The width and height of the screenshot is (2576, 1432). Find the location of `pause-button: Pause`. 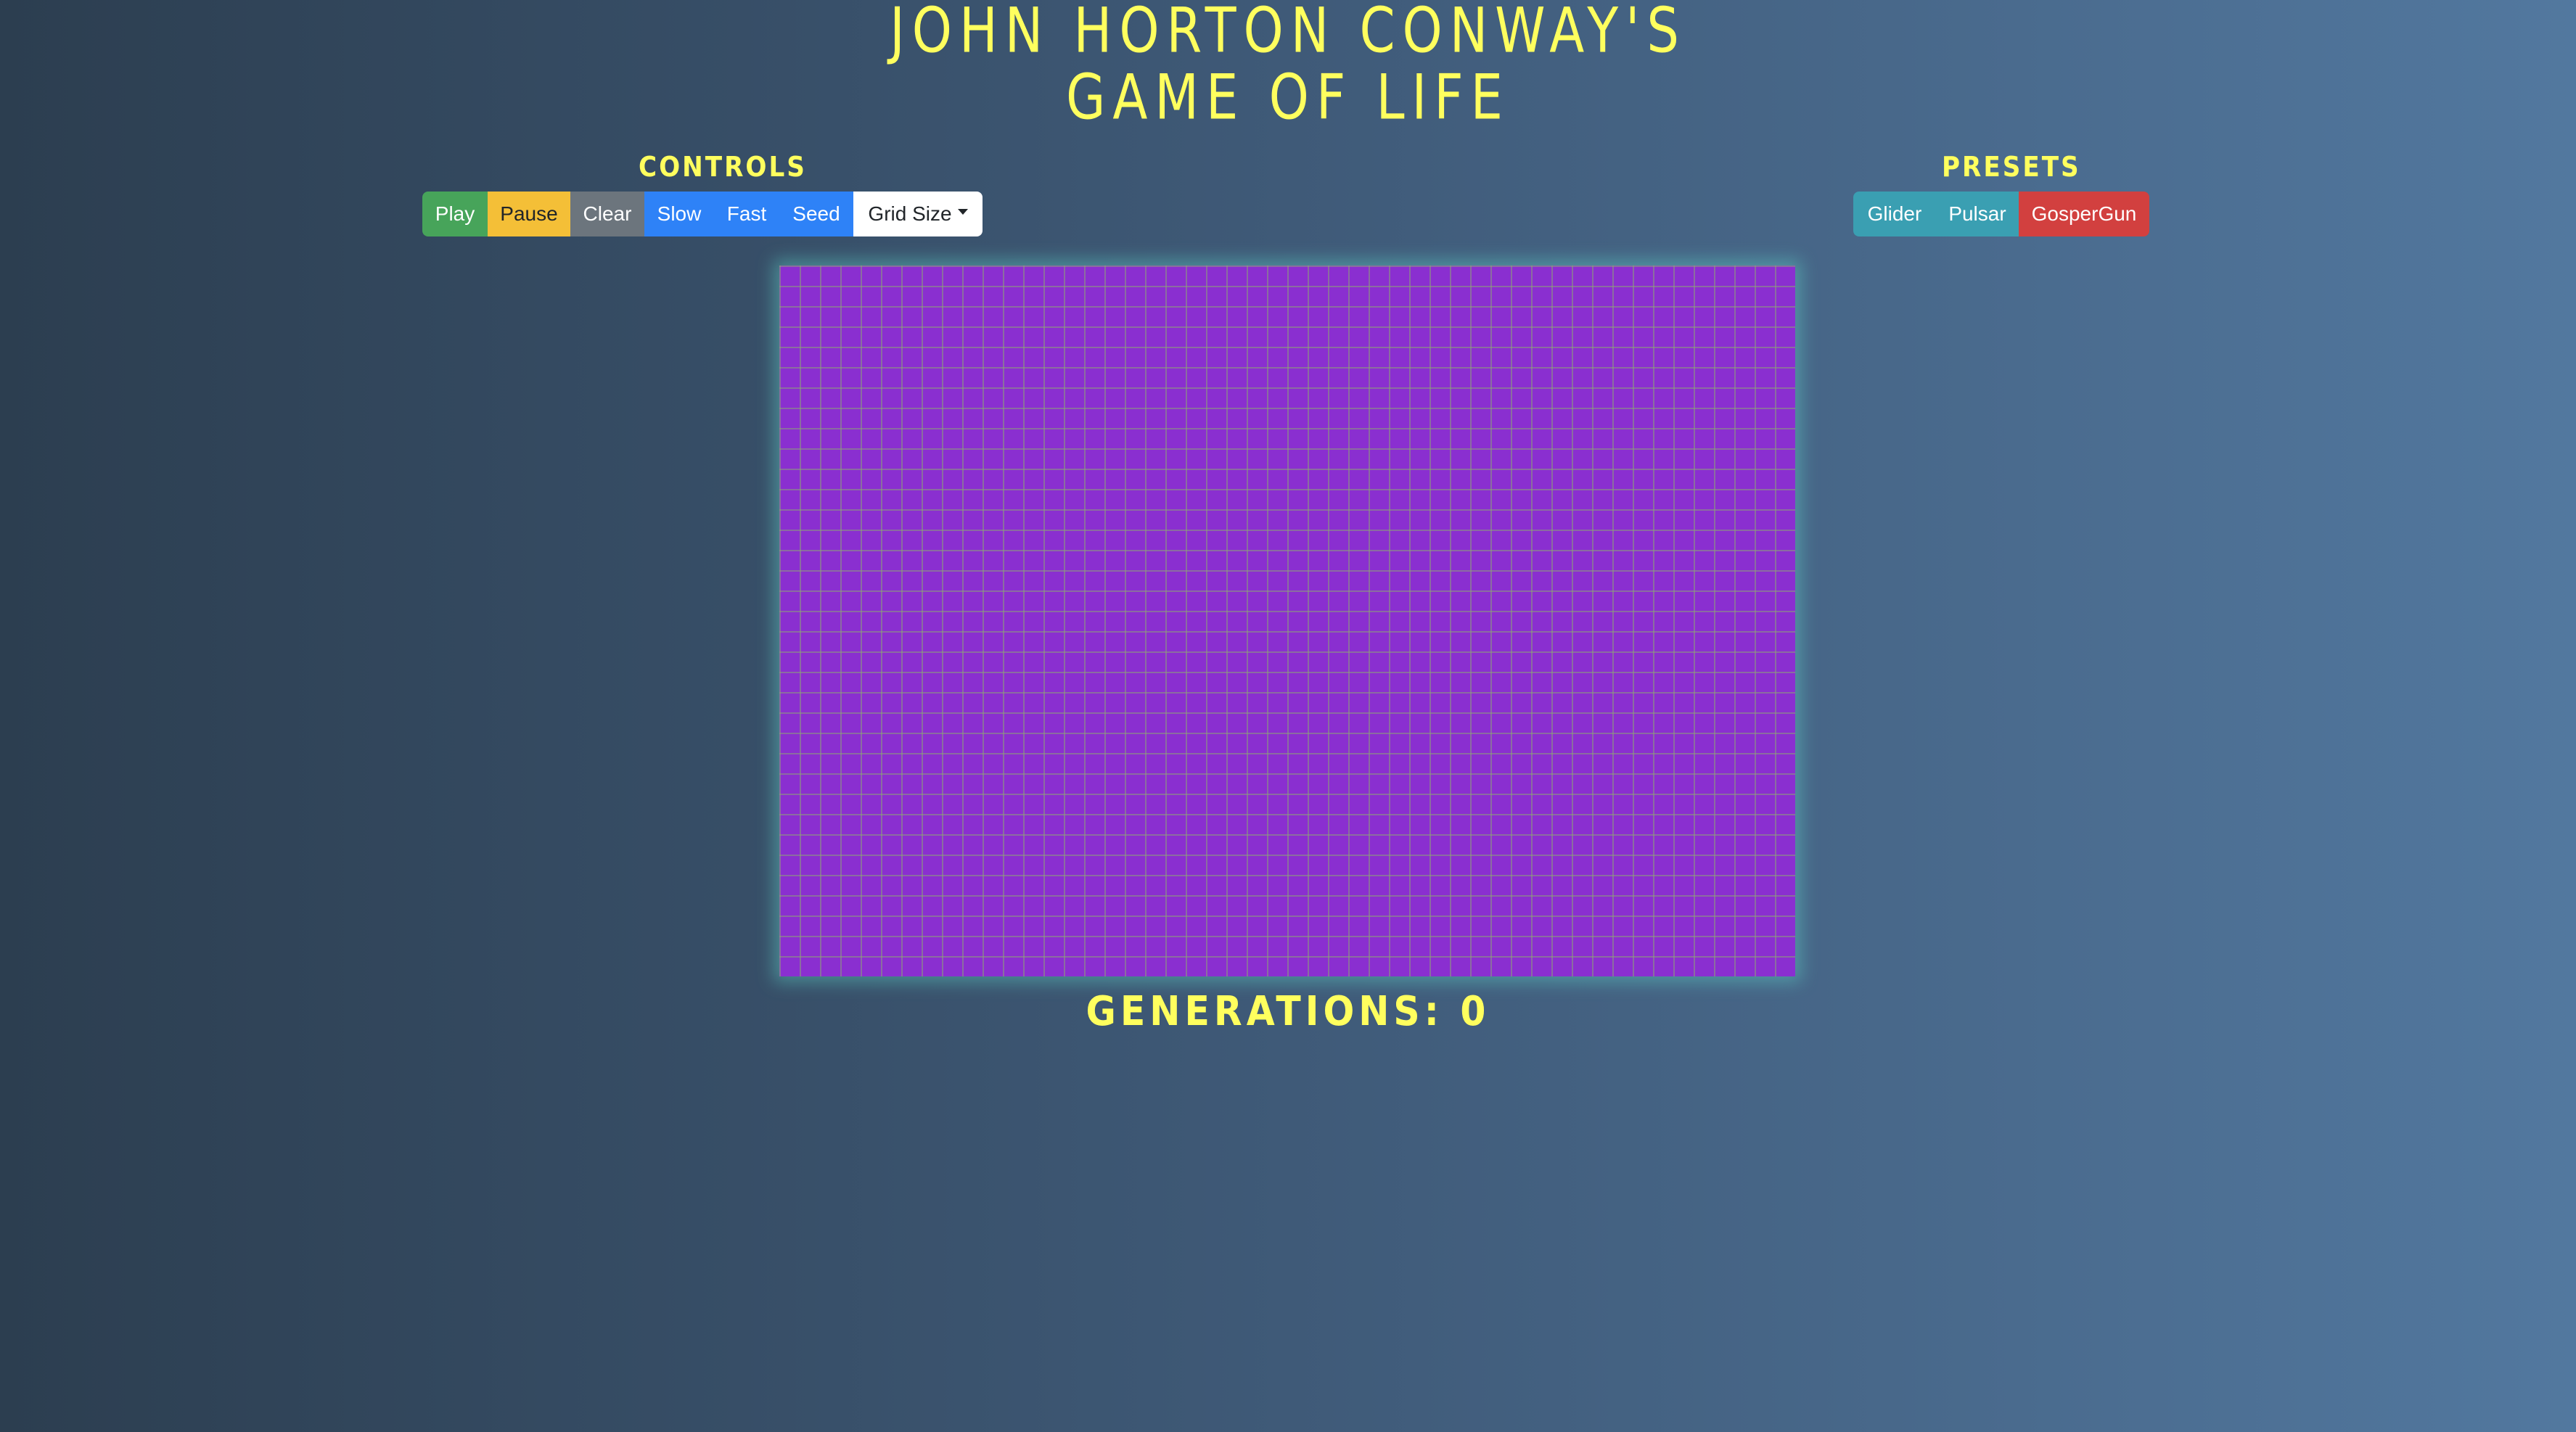

pause-button: Pause is located at coordinates (529, 214).